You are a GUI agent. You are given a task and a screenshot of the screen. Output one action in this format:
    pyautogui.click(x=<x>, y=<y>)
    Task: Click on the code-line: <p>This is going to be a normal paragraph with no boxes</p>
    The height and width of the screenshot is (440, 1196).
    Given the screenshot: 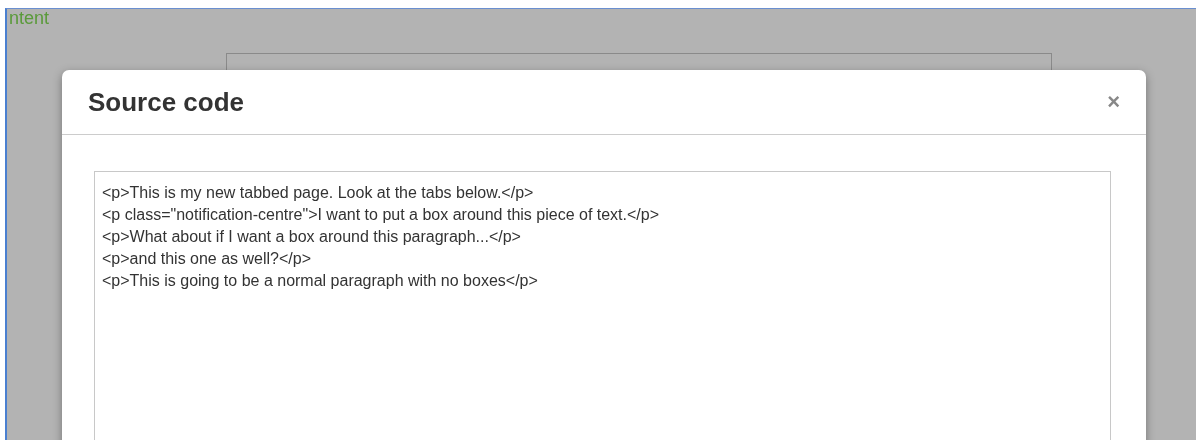 What is the action you would take?
    pyautogui.click(x=320, y=281)
    